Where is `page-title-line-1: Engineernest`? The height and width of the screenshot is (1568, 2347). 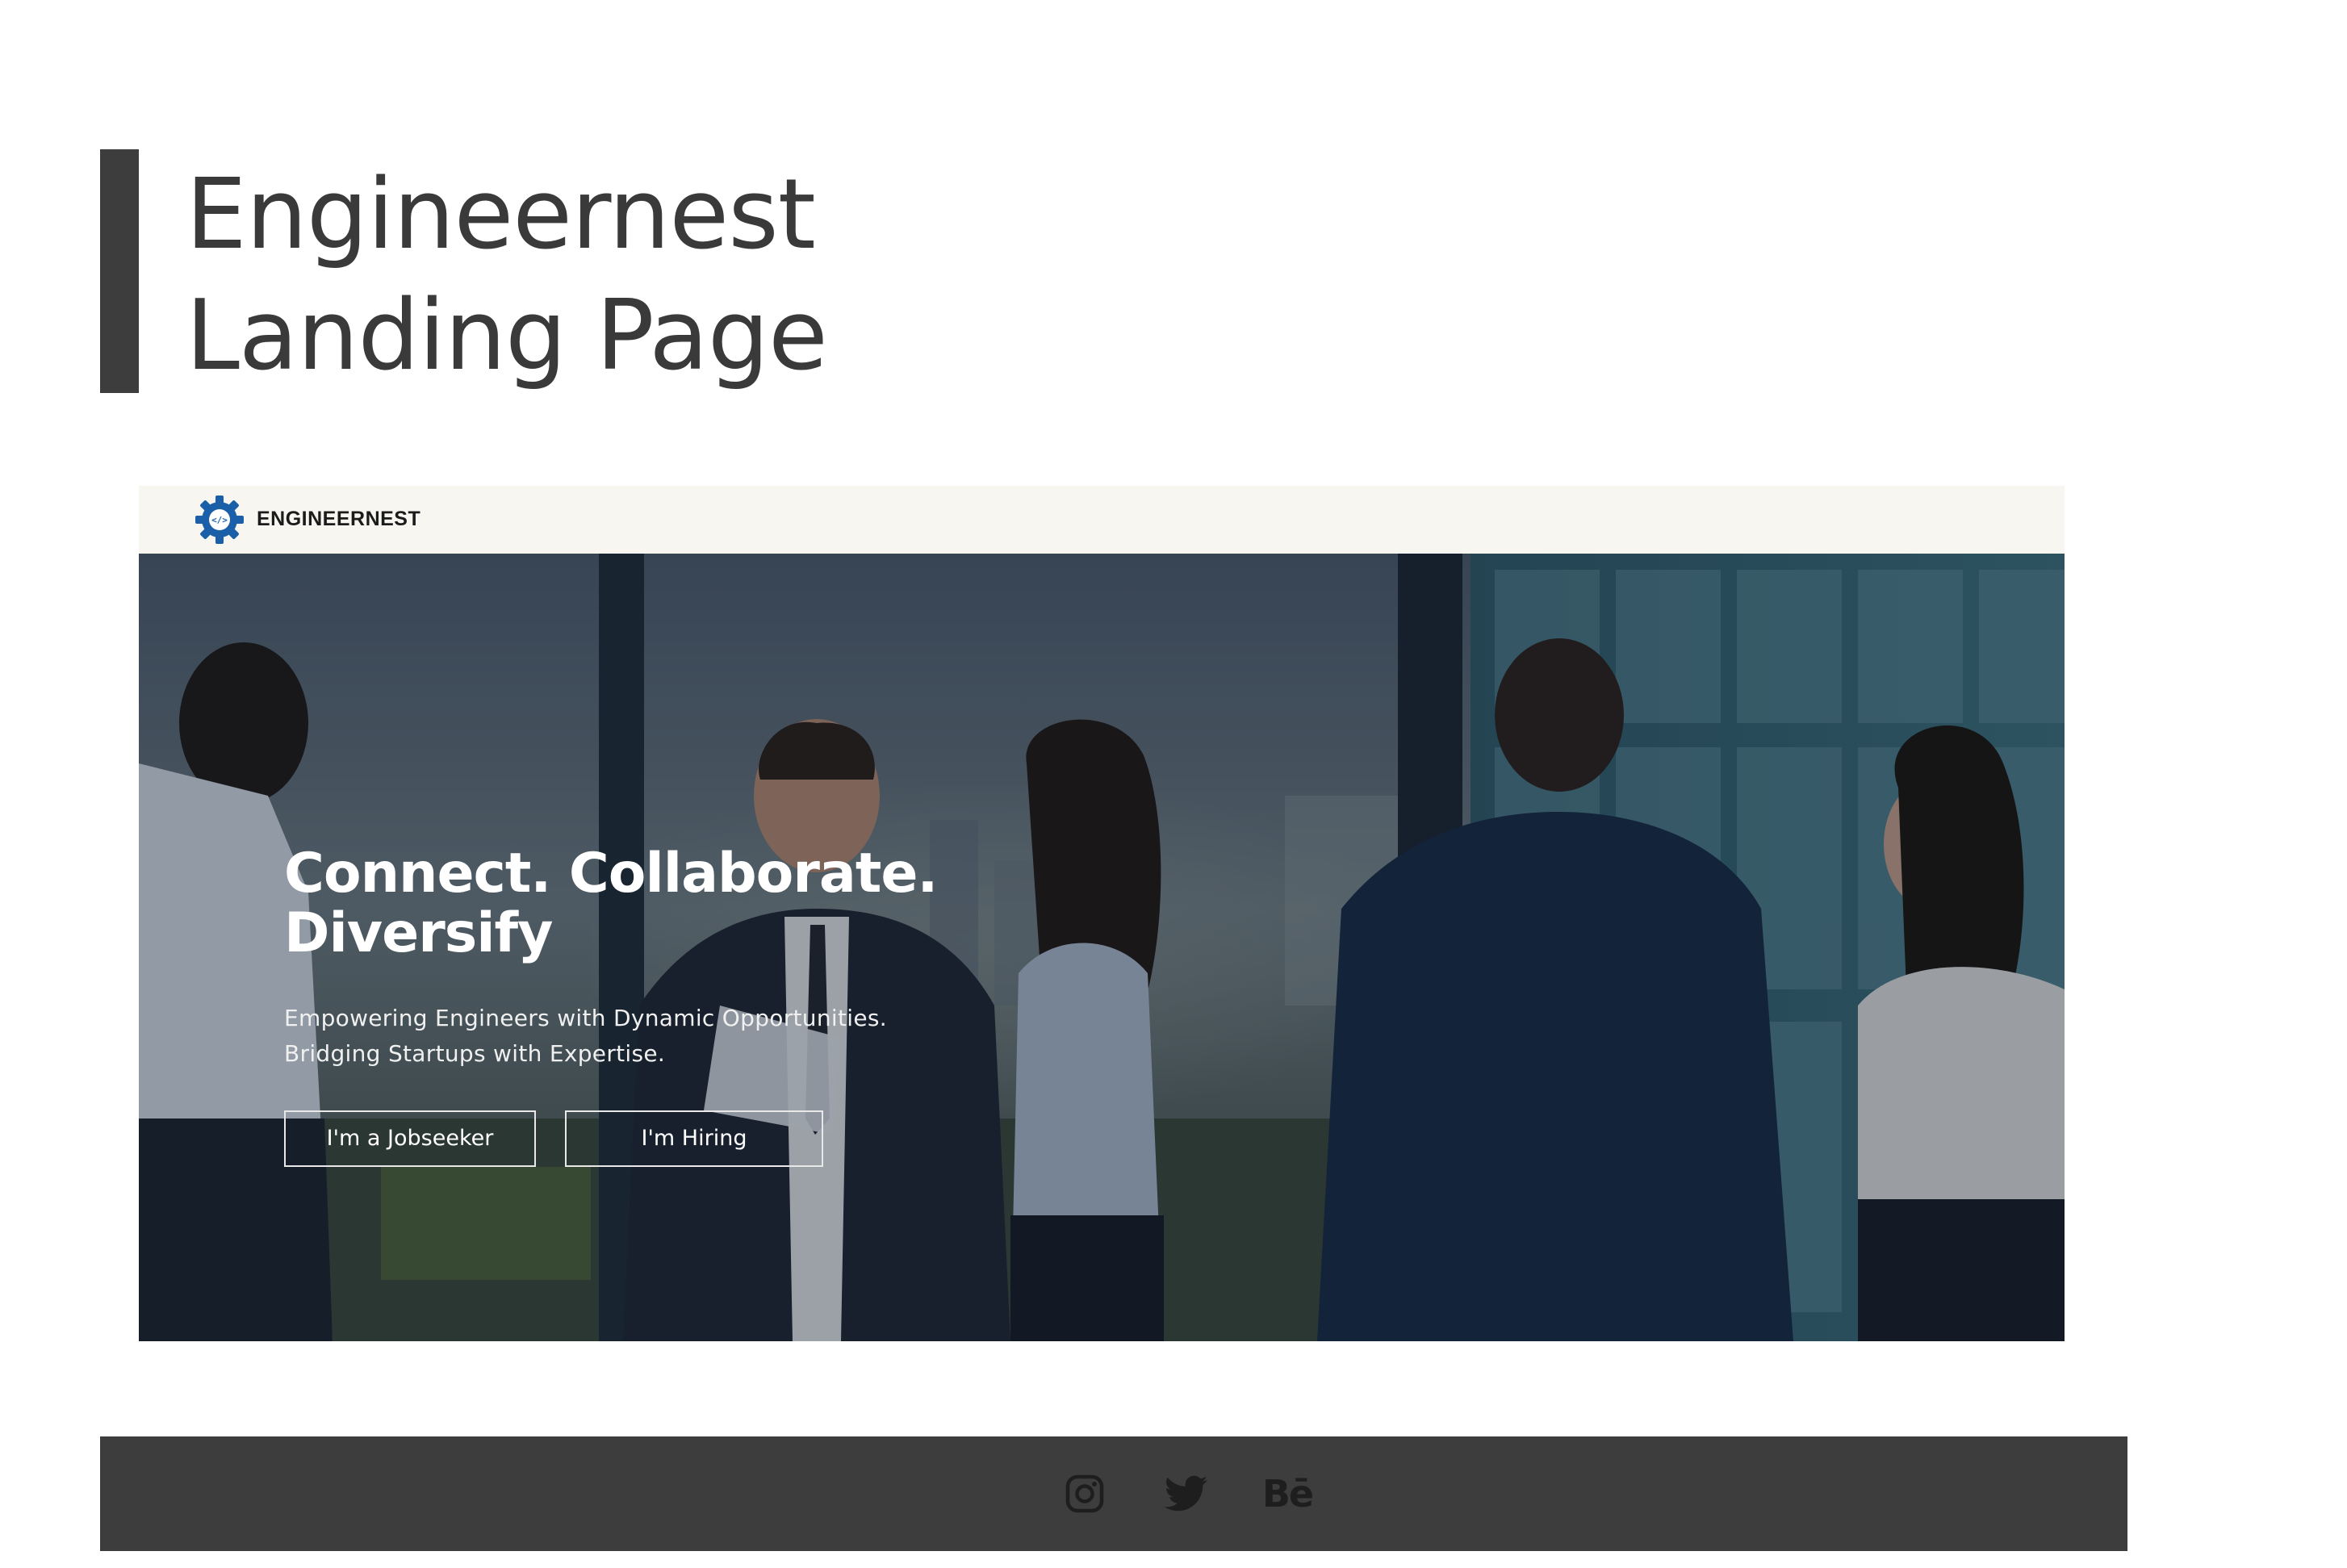 page-title-line-1: Engineernest is located at coordinates (501, 215).